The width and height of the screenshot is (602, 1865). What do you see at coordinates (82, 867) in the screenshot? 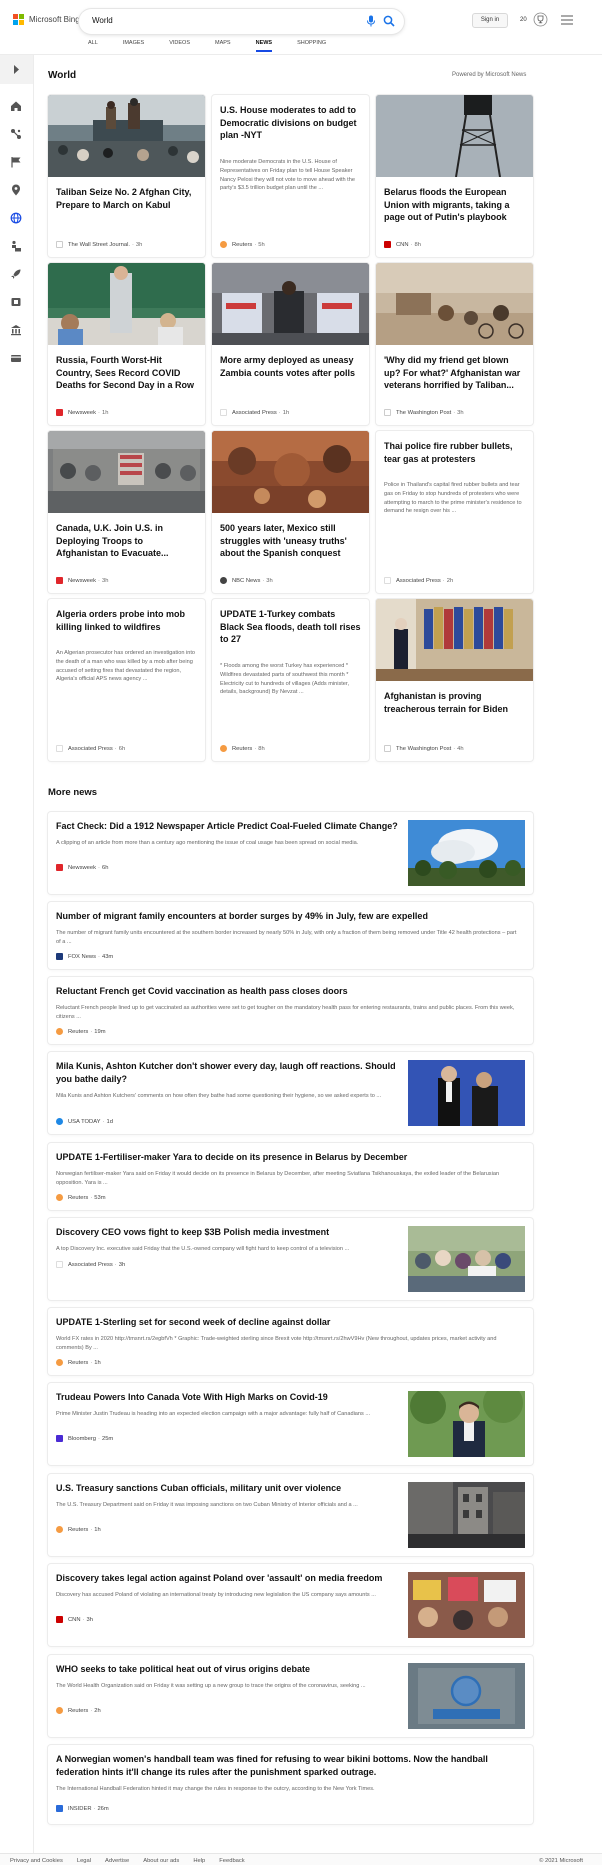
I see `news-item-source: Newsweek · 6h` at bounding box center [82, 867].